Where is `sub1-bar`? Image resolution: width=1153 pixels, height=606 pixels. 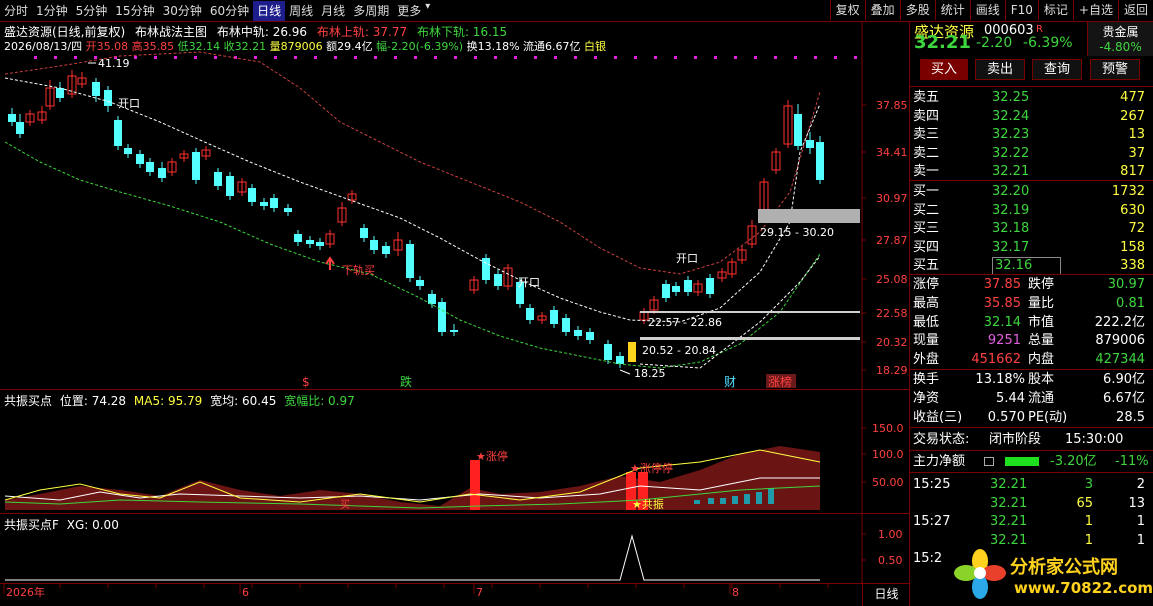 sub1-bar is located at coordinates (735, 500).